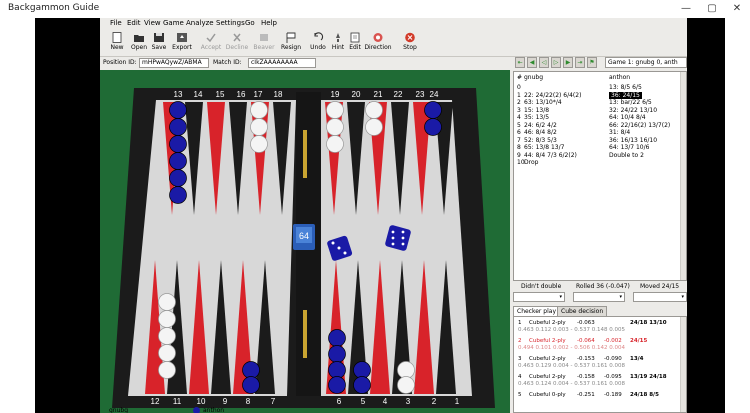 Image resolution: width=750 pixels, height=413 pixels. I want to click on game-select: Game 1: gnubg 0, anth, so click(646, 62).